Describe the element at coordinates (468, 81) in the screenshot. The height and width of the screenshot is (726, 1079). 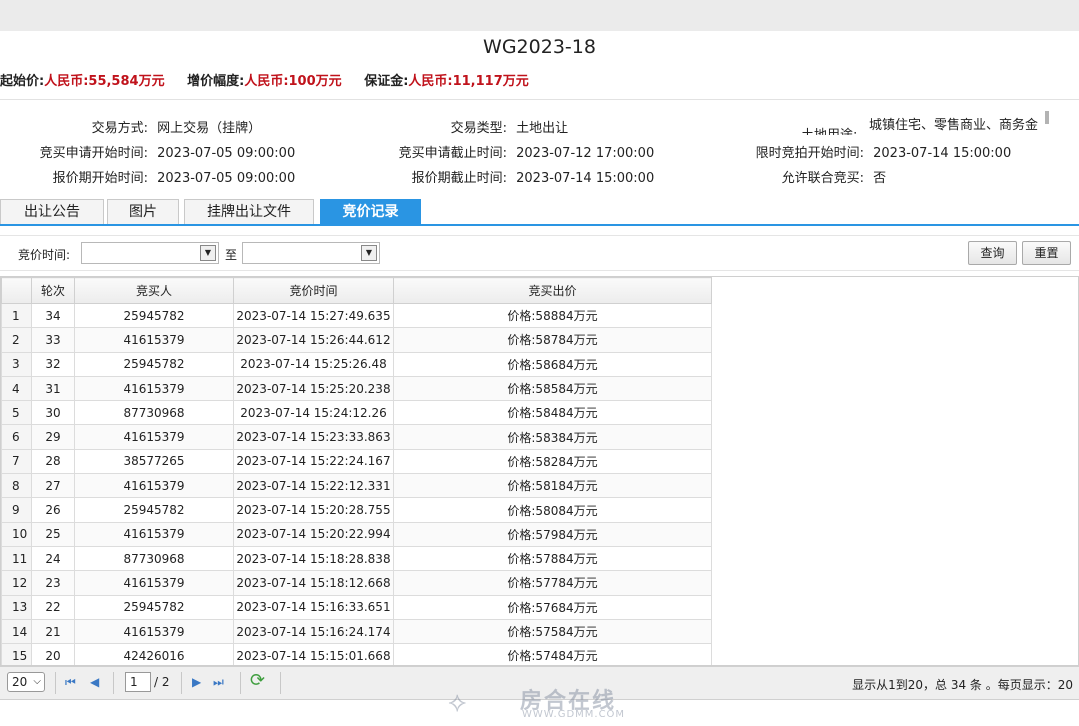
I see `deposit-value: 人民币:11,117万元` at that location.